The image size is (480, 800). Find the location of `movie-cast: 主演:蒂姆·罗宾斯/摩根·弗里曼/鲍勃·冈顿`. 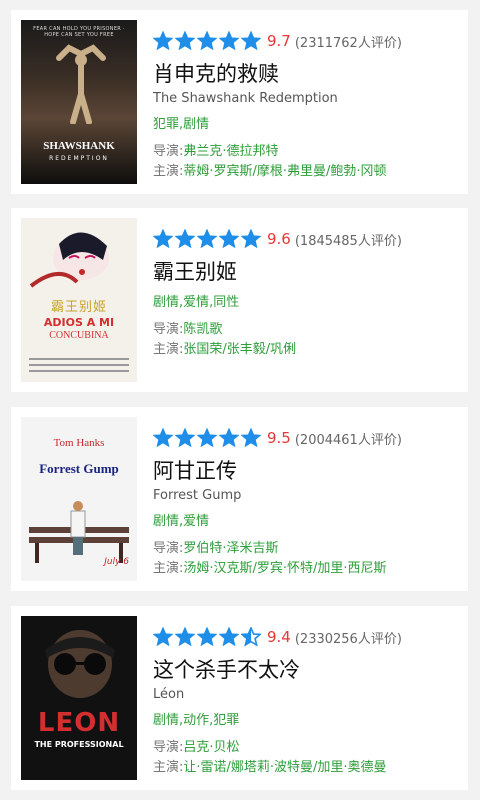

movie-cast: 主演:蒂姆·罗宾斯/摩根·弗里曼/鲍勃·冈顿 is located at coordinates (305, 172).